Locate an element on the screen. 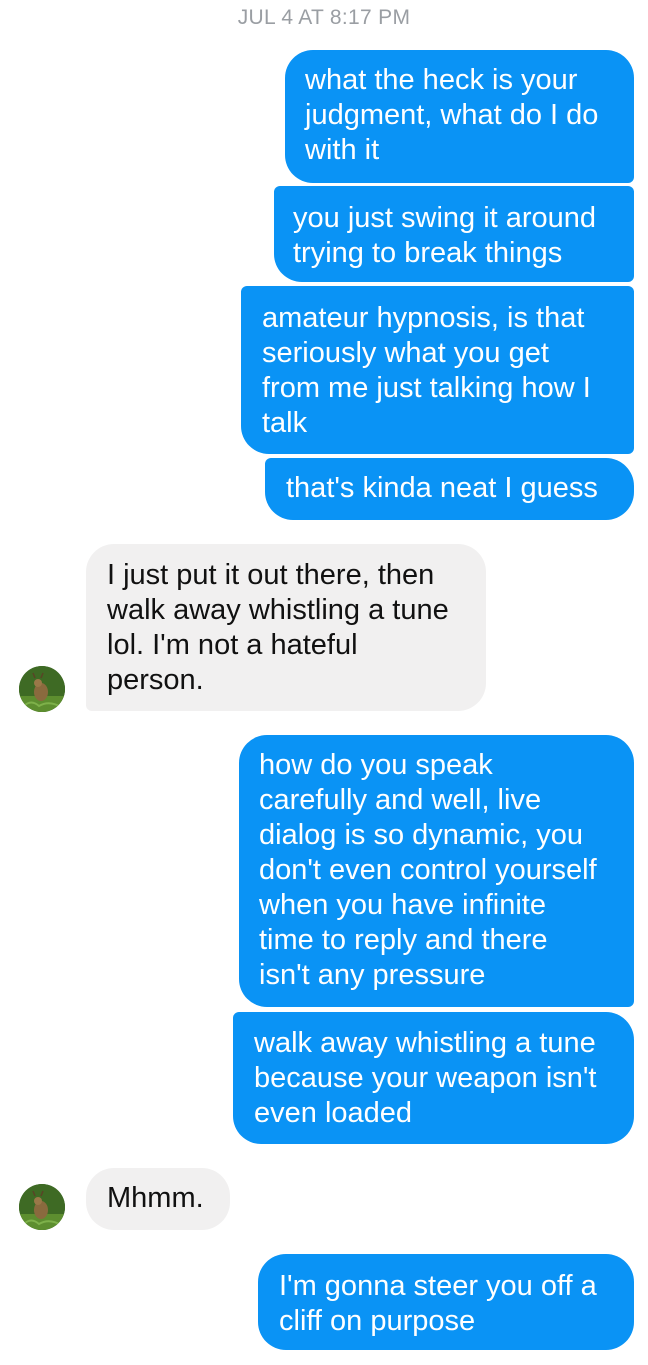 The height and width of the screenshot is (1365, 648). conversation-timestamp: JUL 4 AT 8:17 PM is located at coordinates (324, 17).